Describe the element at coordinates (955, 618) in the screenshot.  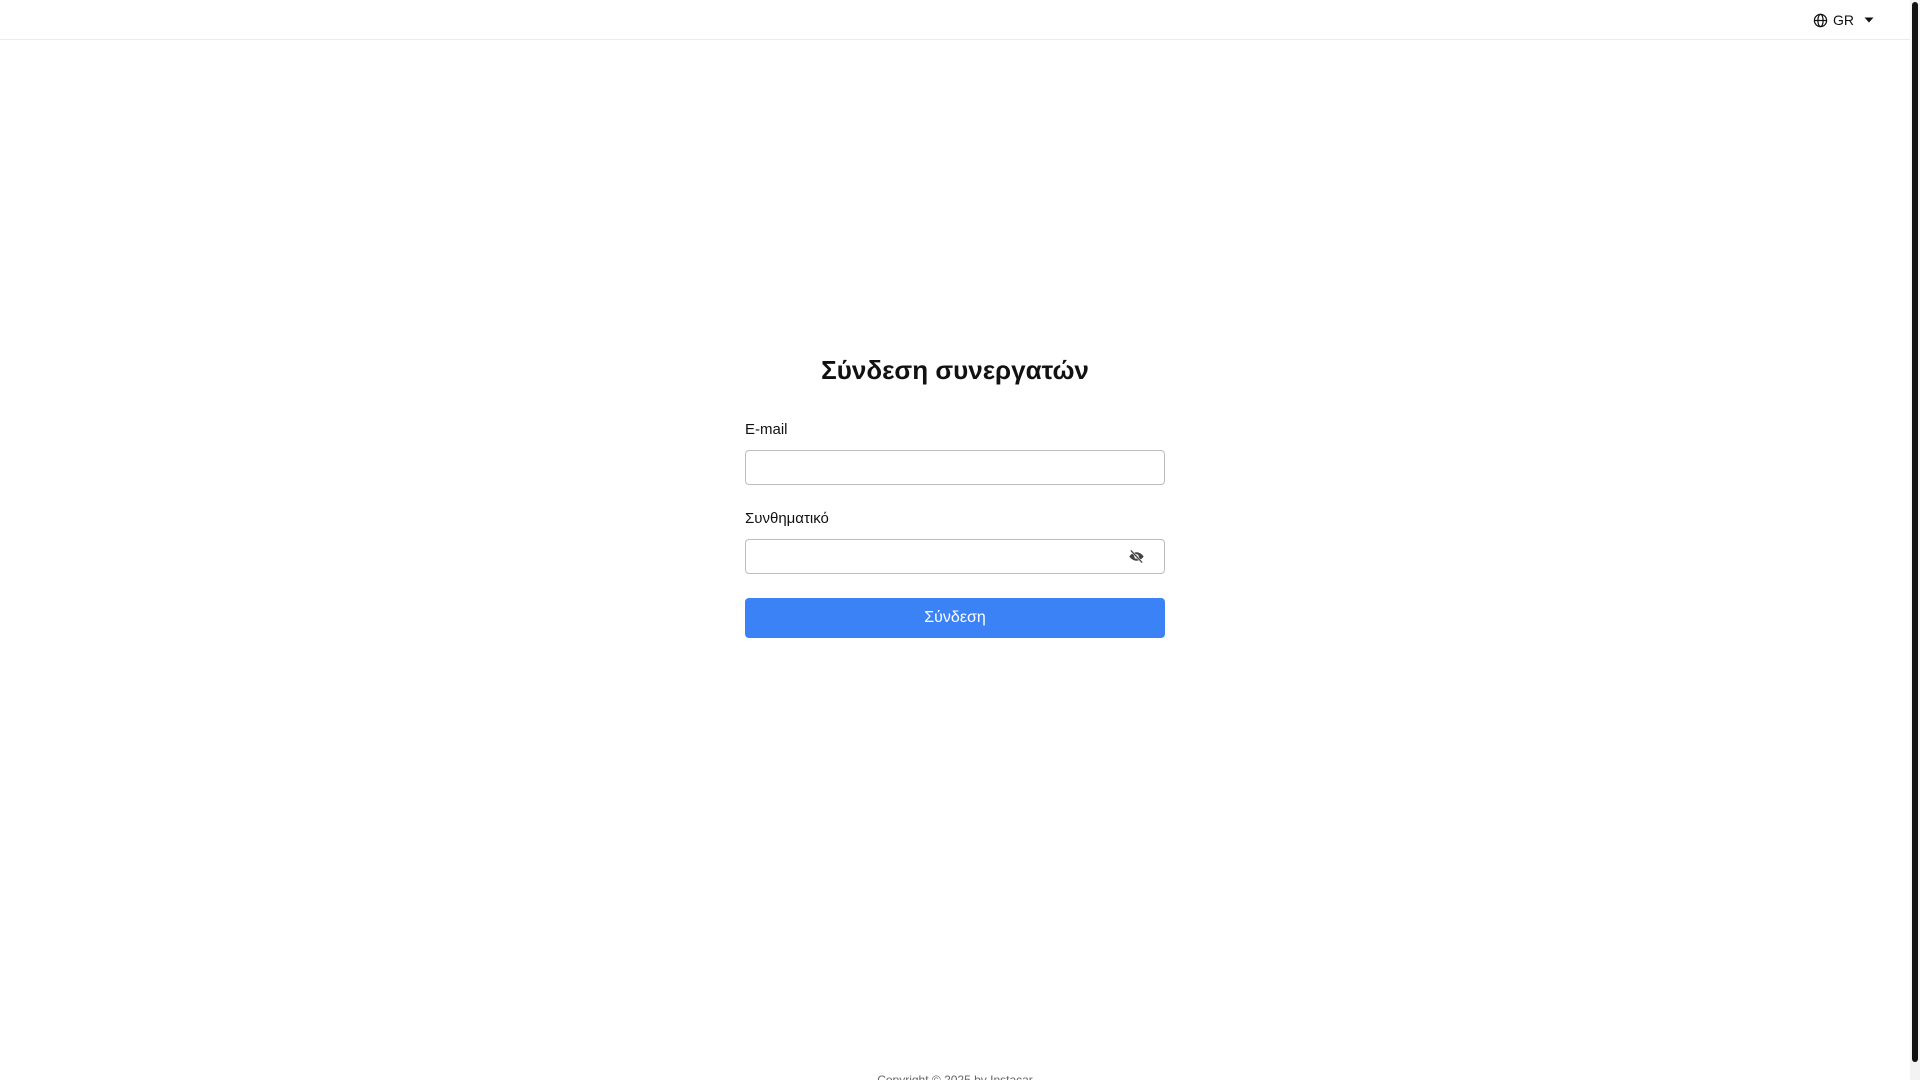
I see `login-button: Σύνδεση` at that location.